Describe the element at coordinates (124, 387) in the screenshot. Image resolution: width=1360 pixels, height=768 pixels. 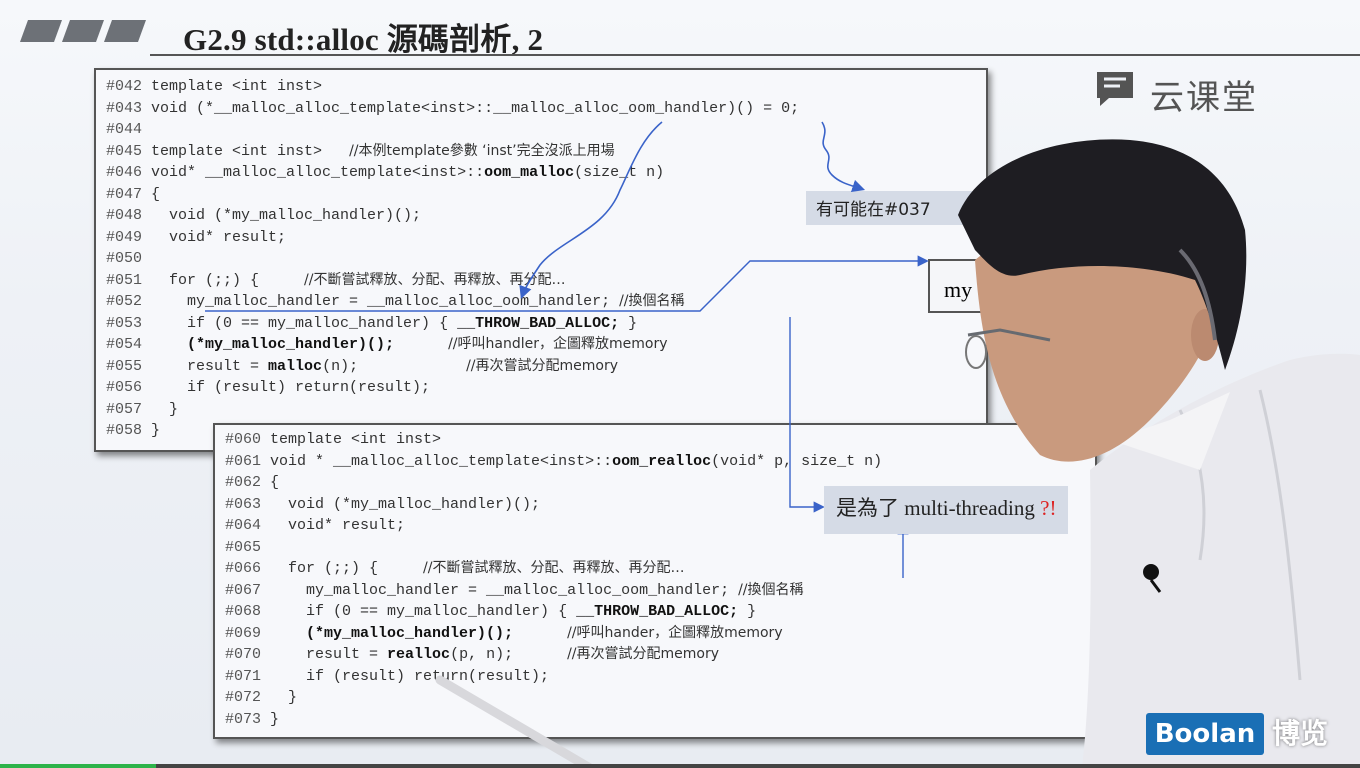
I see `code-line-number: #056` at that location.